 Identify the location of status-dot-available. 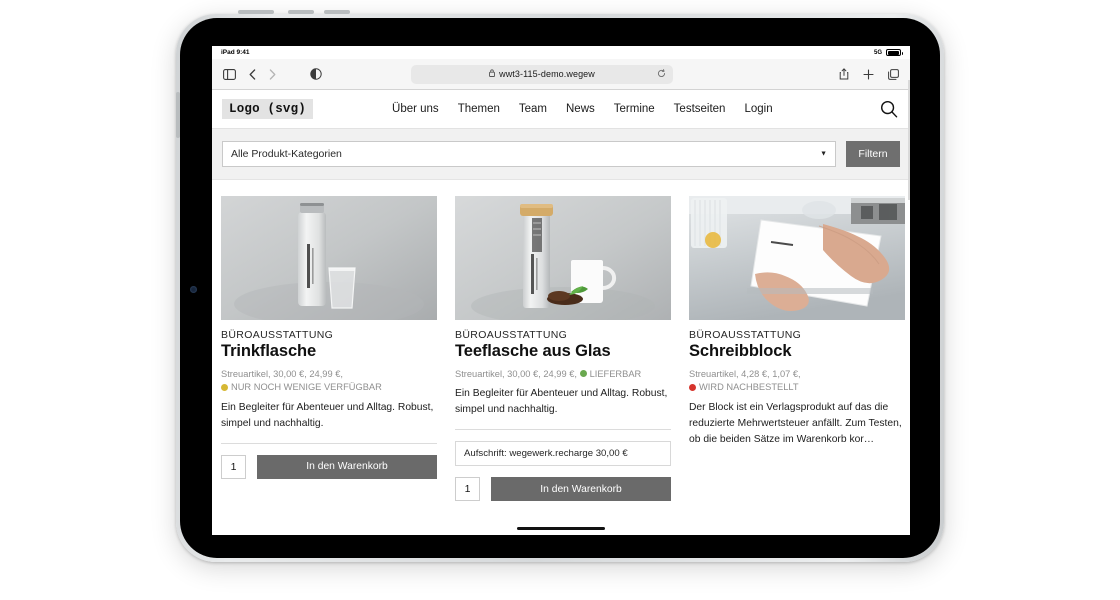
(583, 374).